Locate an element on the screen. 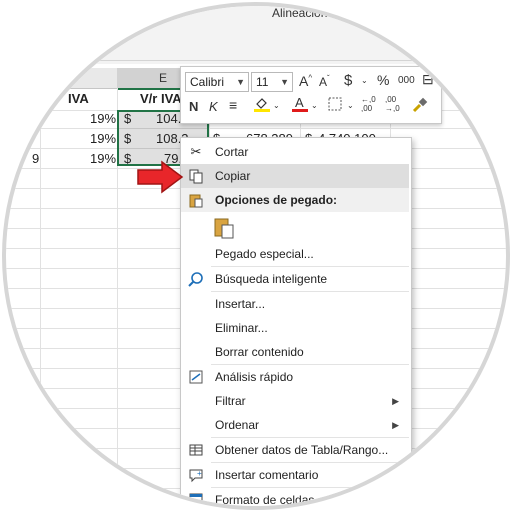  paste-option-button is located at coordinates (295, 227).